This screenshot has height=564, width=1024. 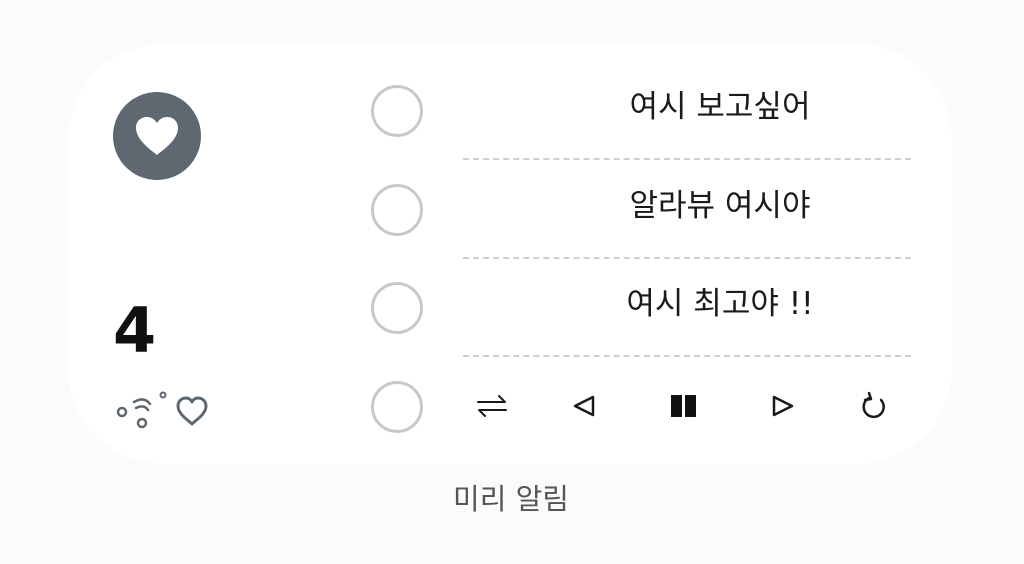 I want to click on refresh-button, so click(x=874, y=406).